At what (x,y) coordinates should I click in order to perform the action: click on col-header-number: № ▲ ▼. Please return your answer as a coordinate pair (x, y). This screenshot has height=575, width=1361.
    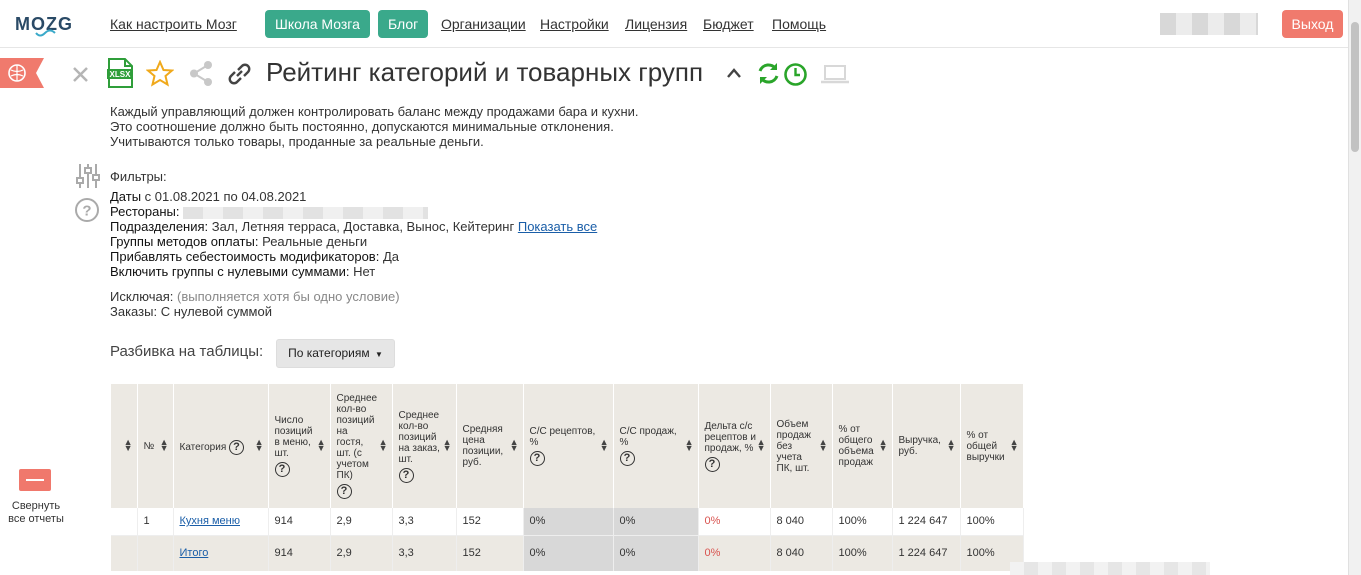
    Looking at the image, I should click on (155, 446).